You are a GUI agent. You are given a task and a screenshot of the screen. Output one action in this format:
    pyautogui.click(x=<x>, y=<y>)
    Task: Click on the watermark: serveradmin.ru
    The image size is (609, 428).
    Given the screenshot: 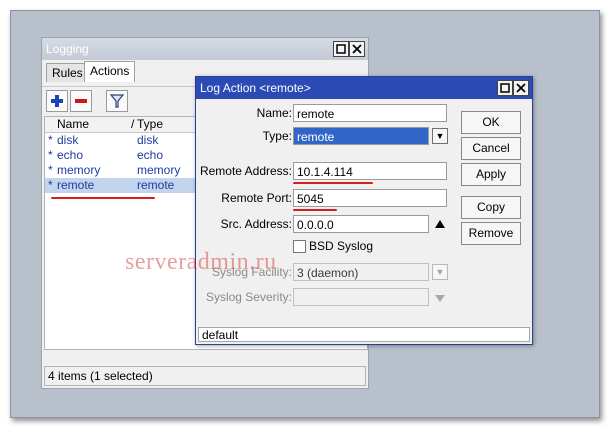 What is the action you would take?
    pyautogui.click(x=201, y=262)
    